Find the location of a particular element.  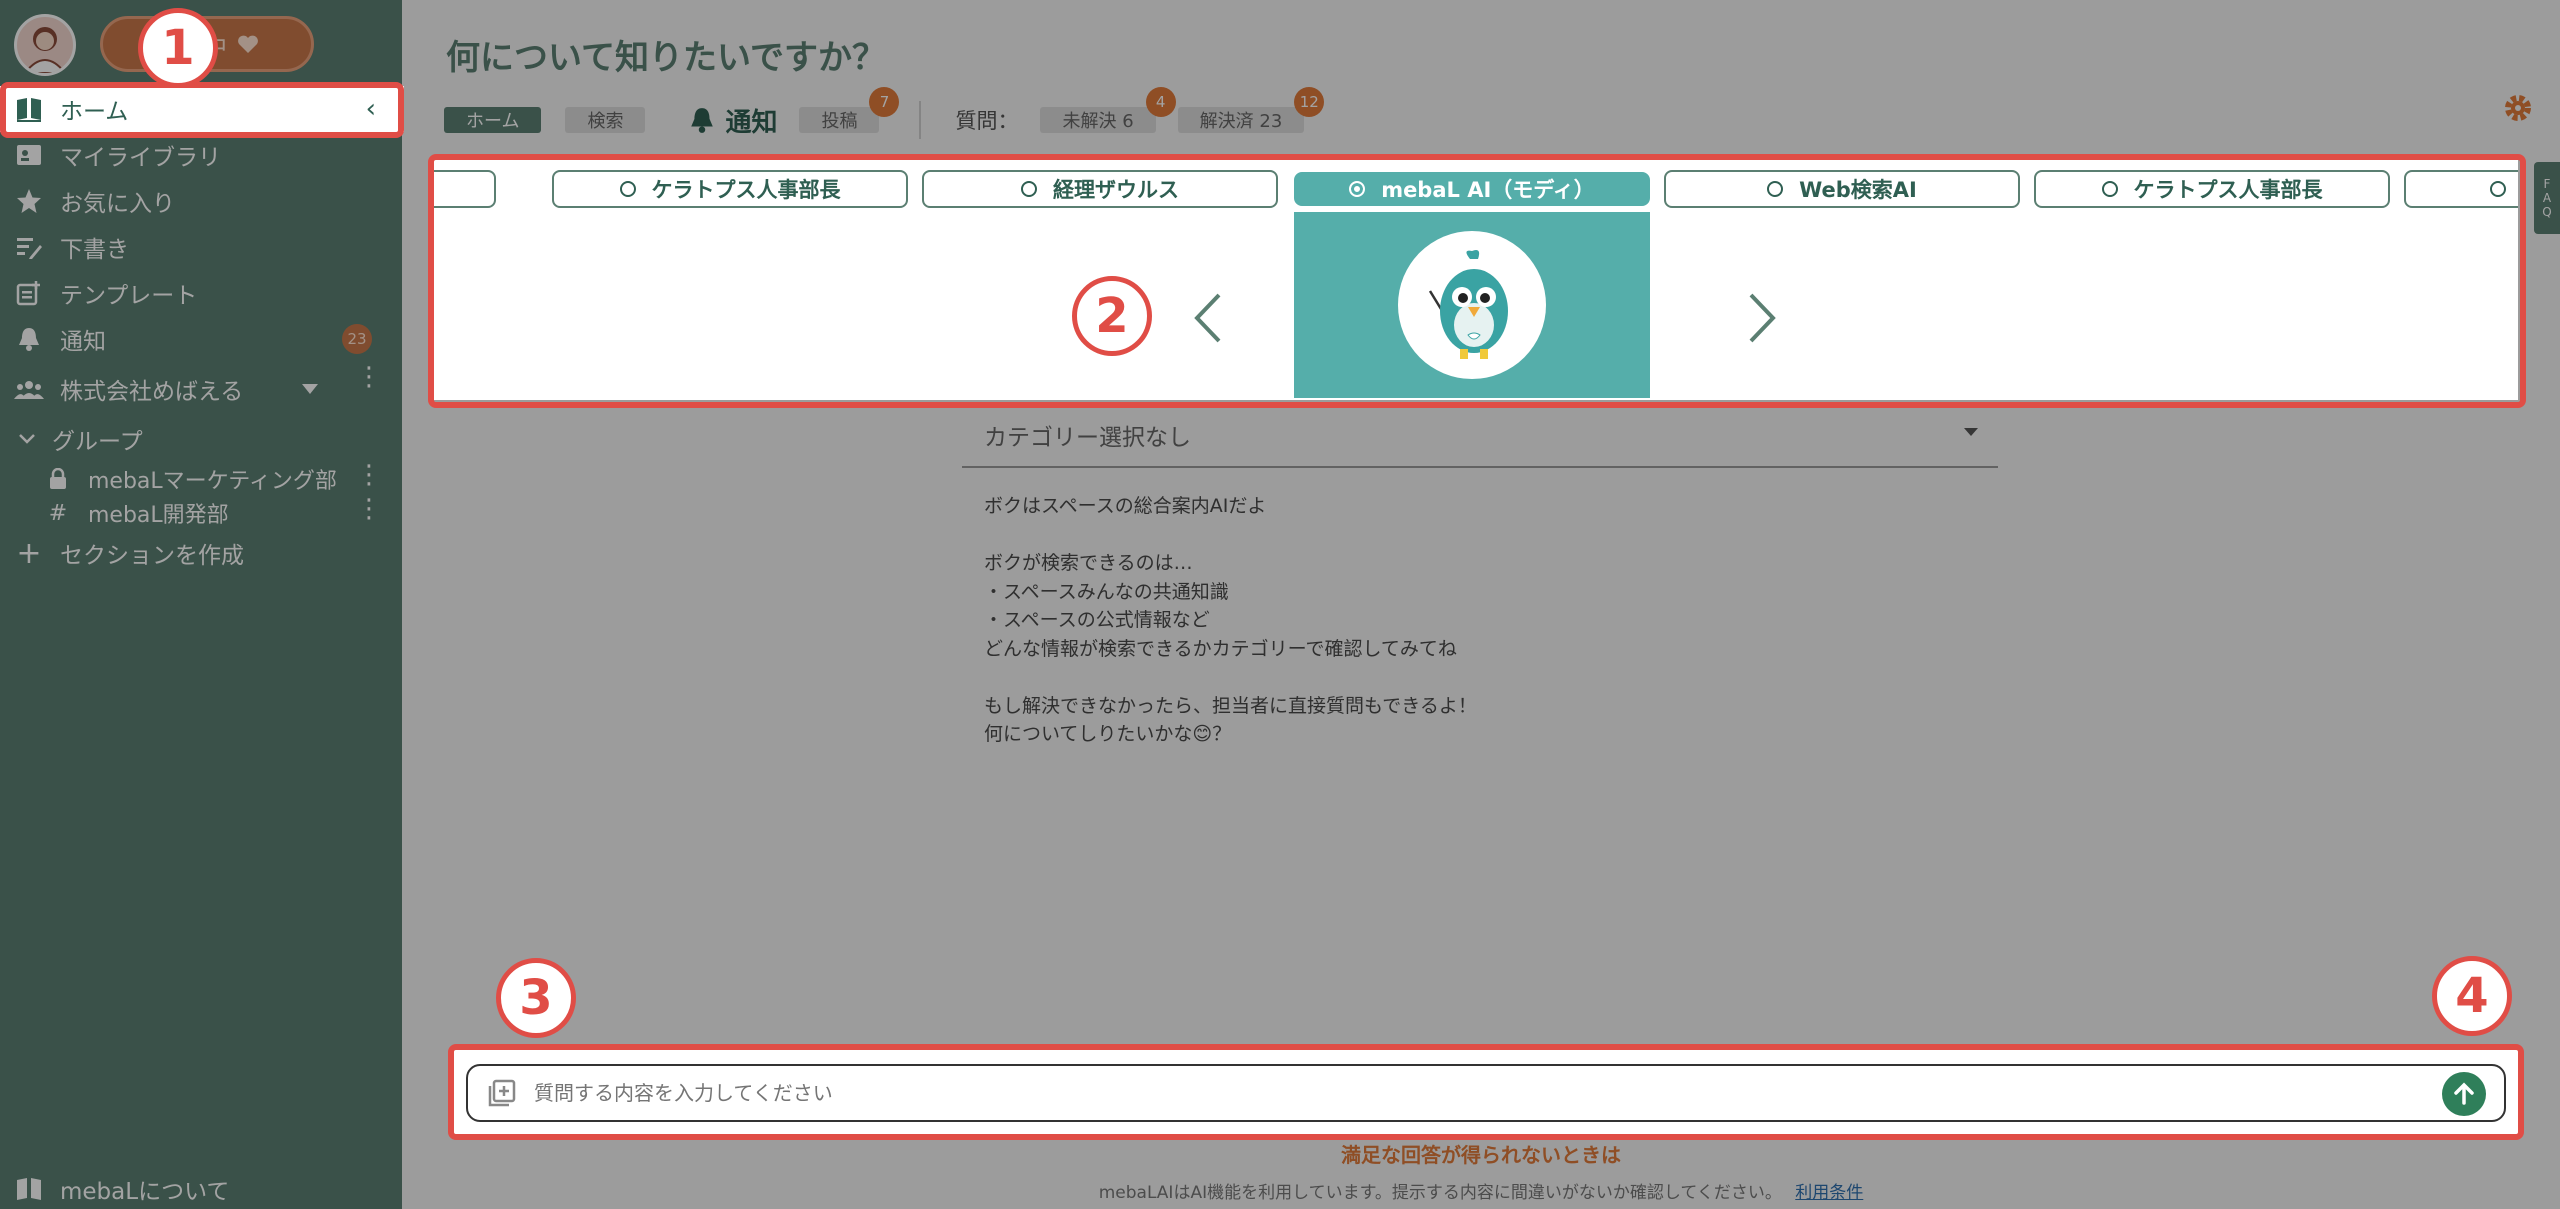

avatar is located at coordinates (45, 45).